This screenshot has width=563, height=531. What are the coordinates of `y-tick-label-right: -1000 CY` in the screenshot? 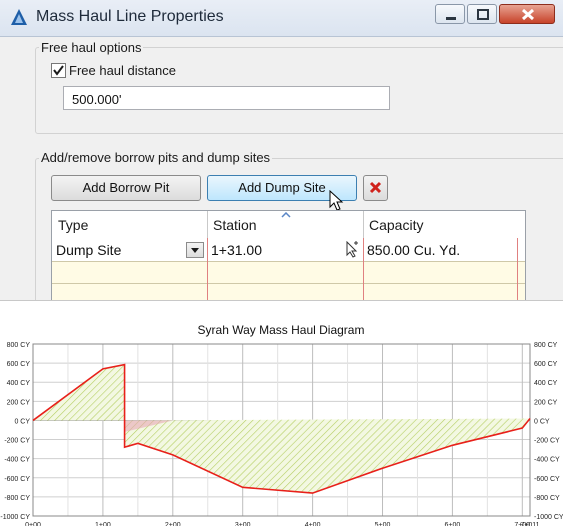 It's located at (548, 517).